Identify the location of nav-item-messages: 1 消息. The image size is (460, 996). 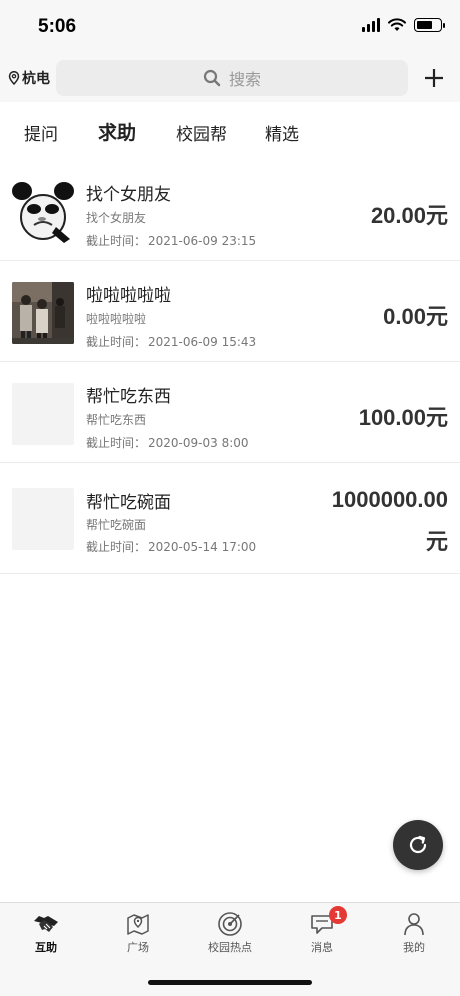
(322, 930).